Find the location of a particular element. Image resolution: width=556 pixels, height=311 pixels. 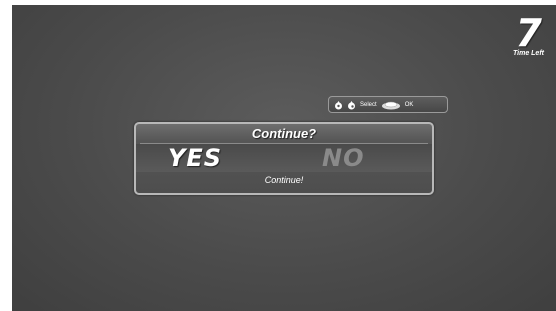

continue-dialog: Continue? YES NO Continue! is located at coordinates (284, 158).